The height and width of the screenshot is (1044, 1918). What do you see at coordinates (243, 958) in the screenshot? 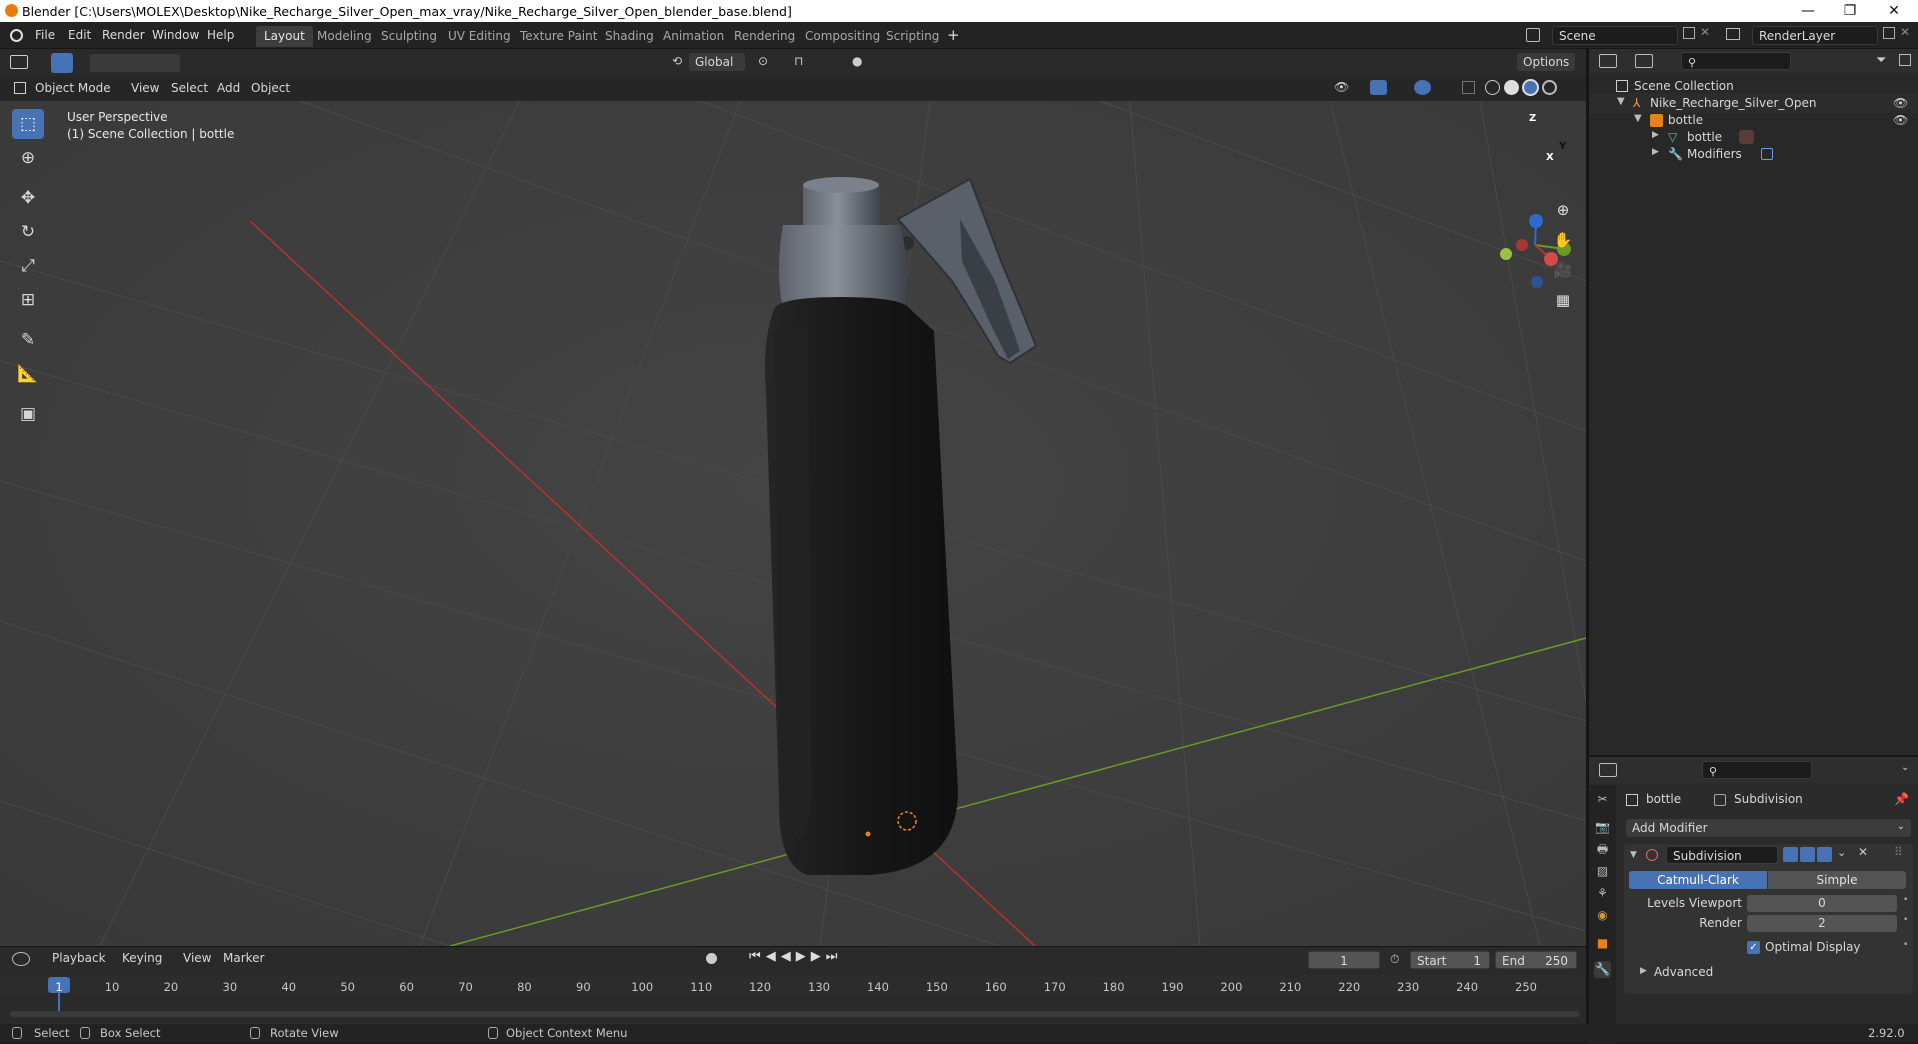
I see `marker-menu: Marker` at bounding box center [243, 958].